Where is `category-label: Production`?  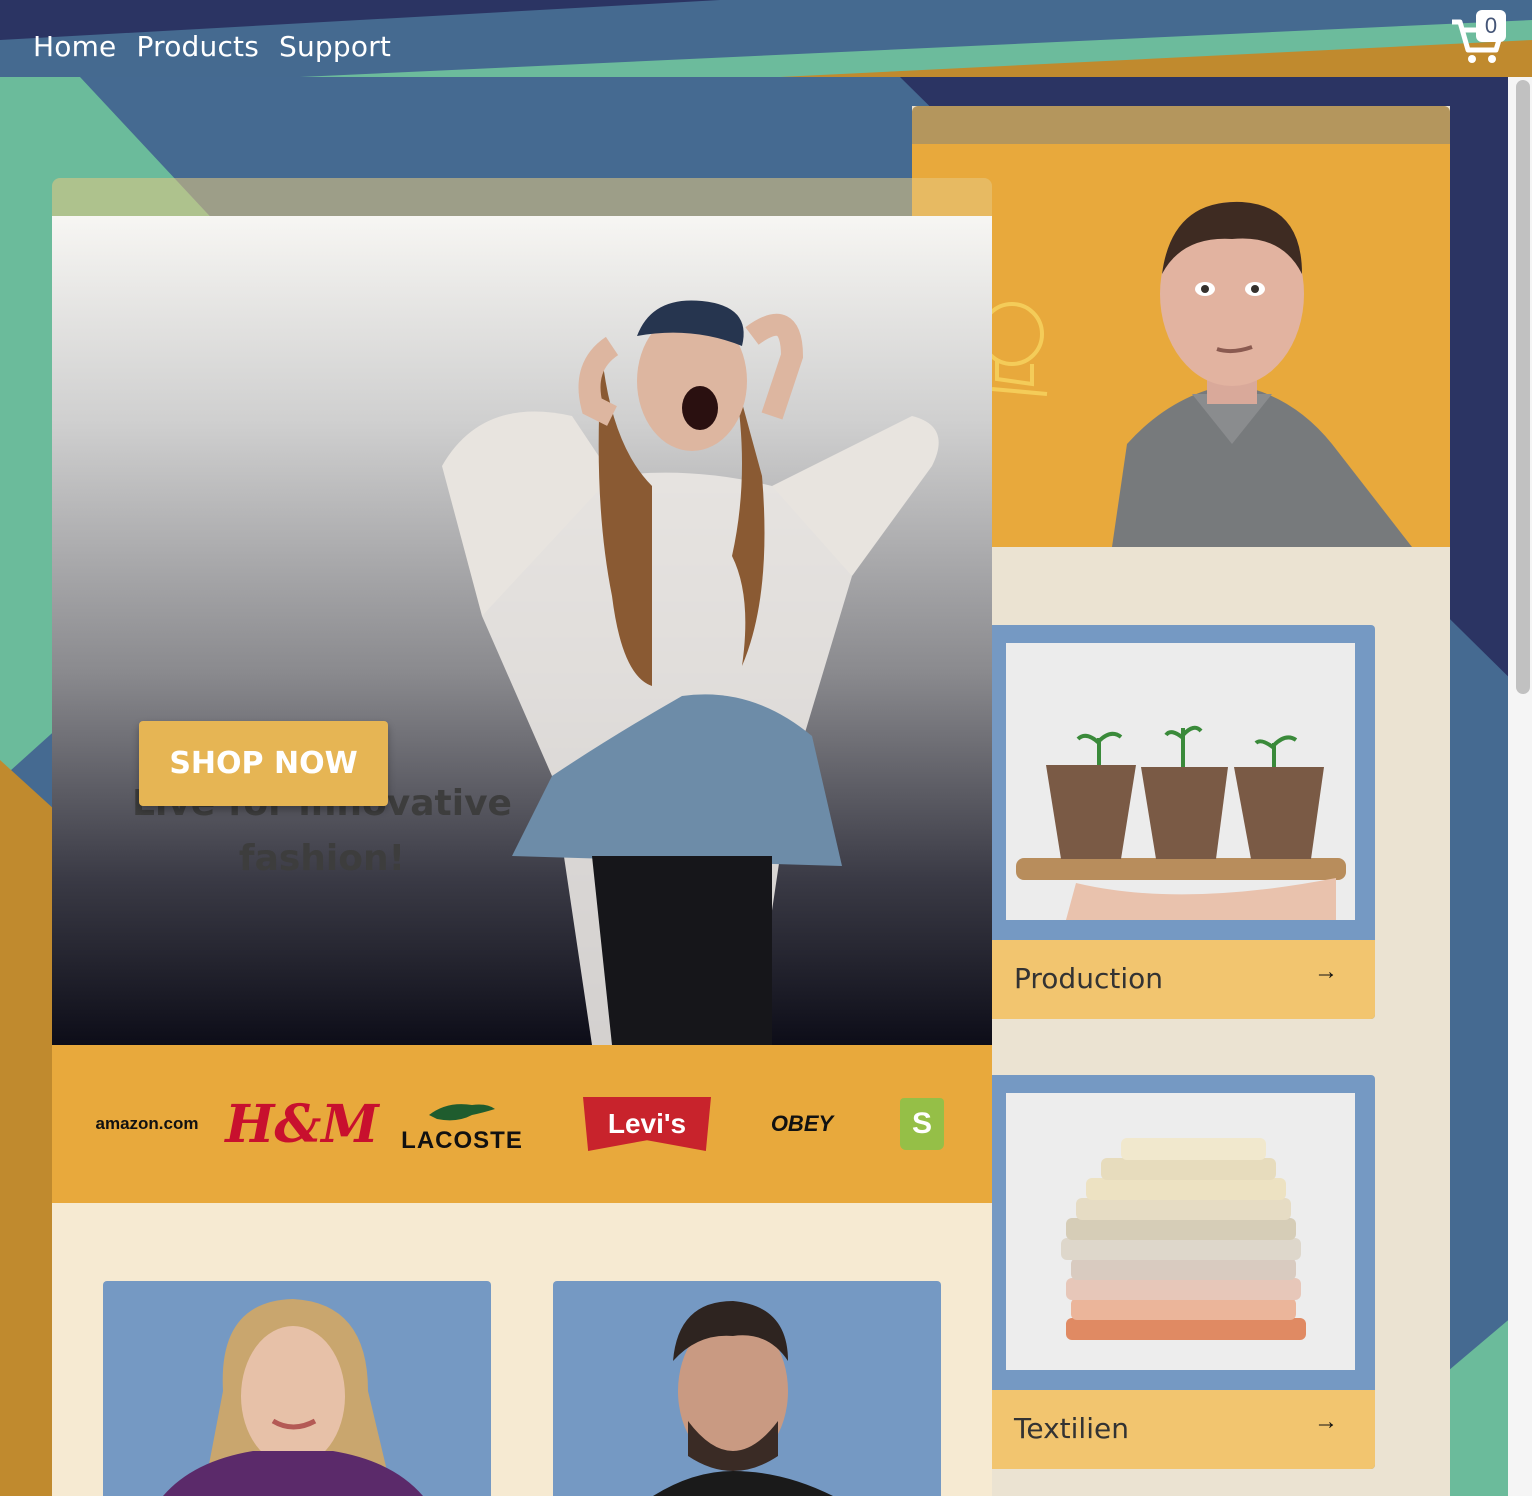 category-label: Production is located at coordinates (1088, 978).